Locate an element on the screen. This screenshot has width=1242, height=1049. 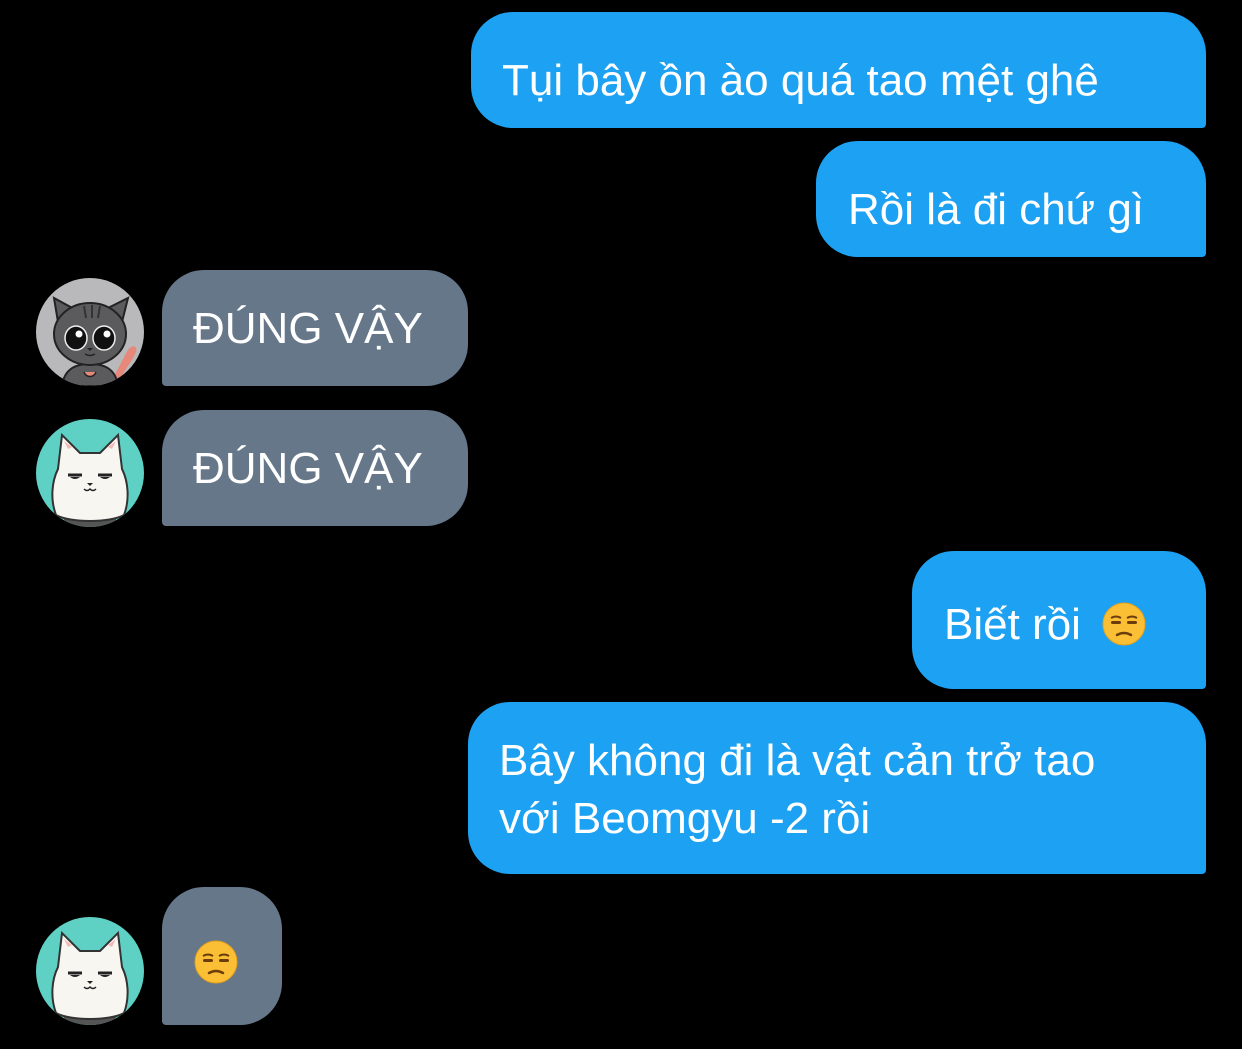
gray-cat-avatar is located at coordinates (90, 332).